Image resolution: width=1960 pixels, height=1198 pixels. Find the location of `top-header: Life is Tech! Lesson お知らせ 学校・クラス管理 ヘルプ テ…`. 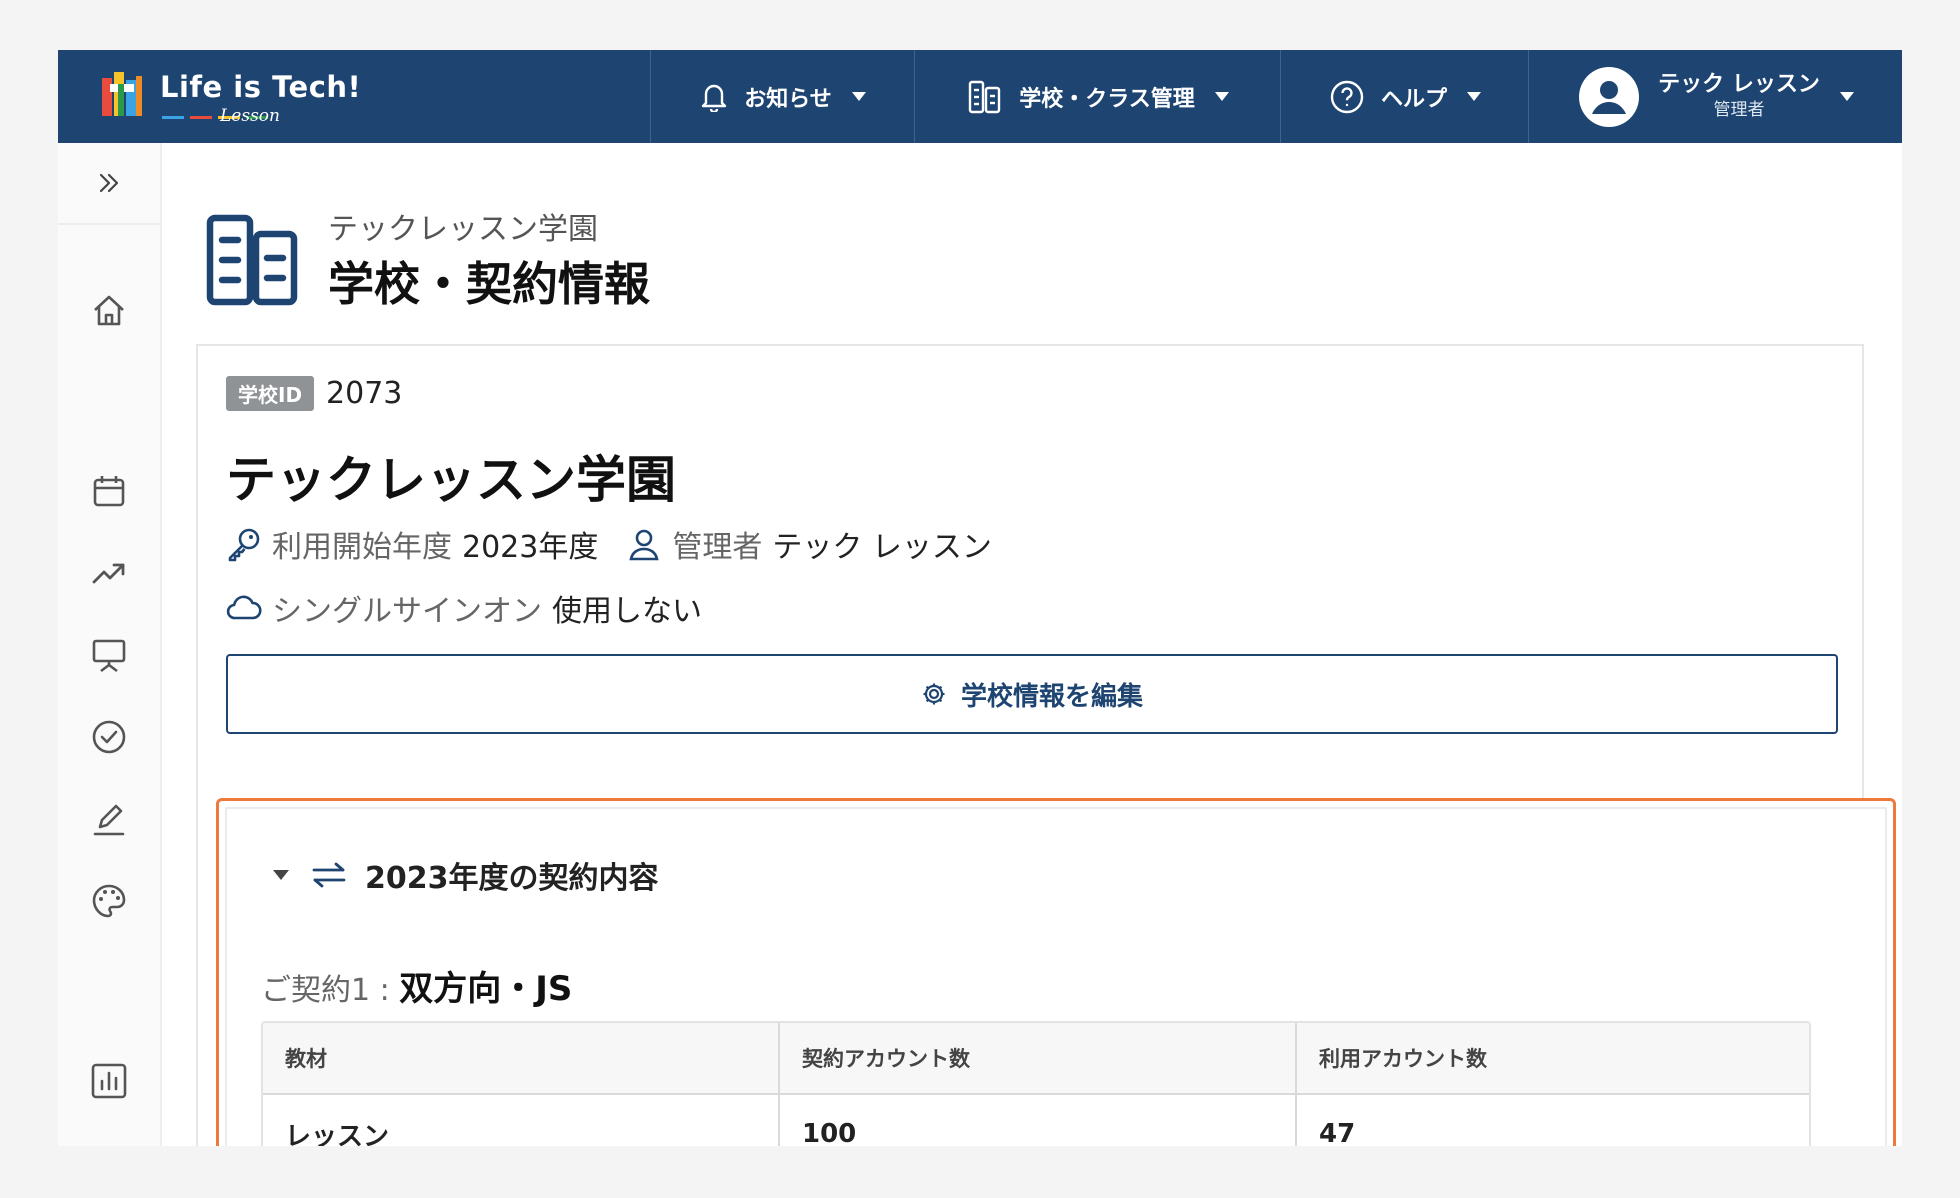

top-header: Life is Tech! Lesson お知らせ 学校・クラス管理 ヘルプ テ… is located at coordinates (980, 96).